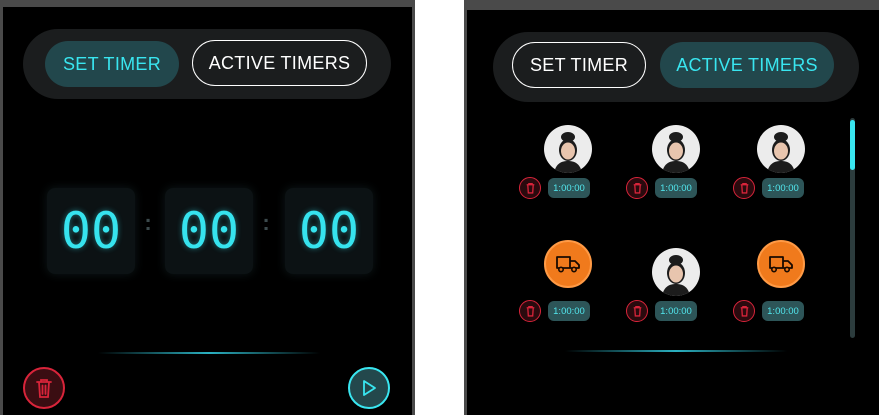  What do you see at coordinates (209, 231) in the screenshot?
I see `minutes-display: 00` at bounding box center [209, 231].